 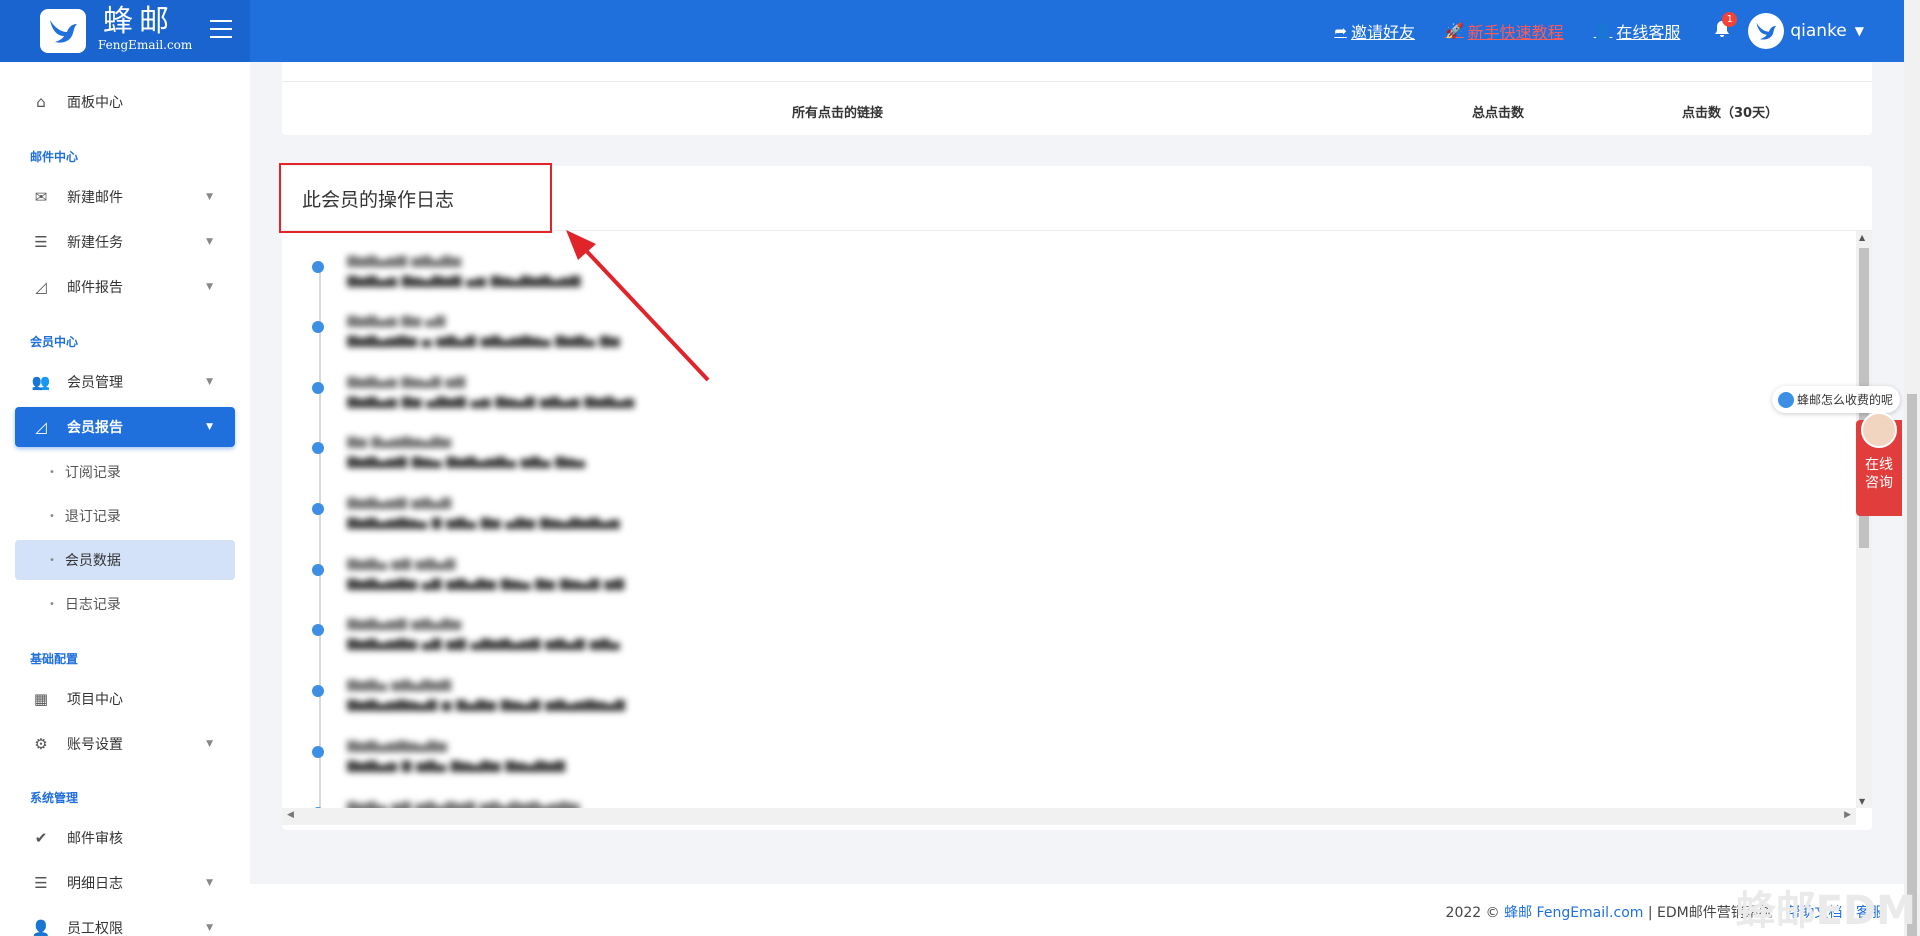 What do you see at coordinates (41, 744) in the screenshot?
I see `gears-icon: ⚙` at bounding box center [41, 744].